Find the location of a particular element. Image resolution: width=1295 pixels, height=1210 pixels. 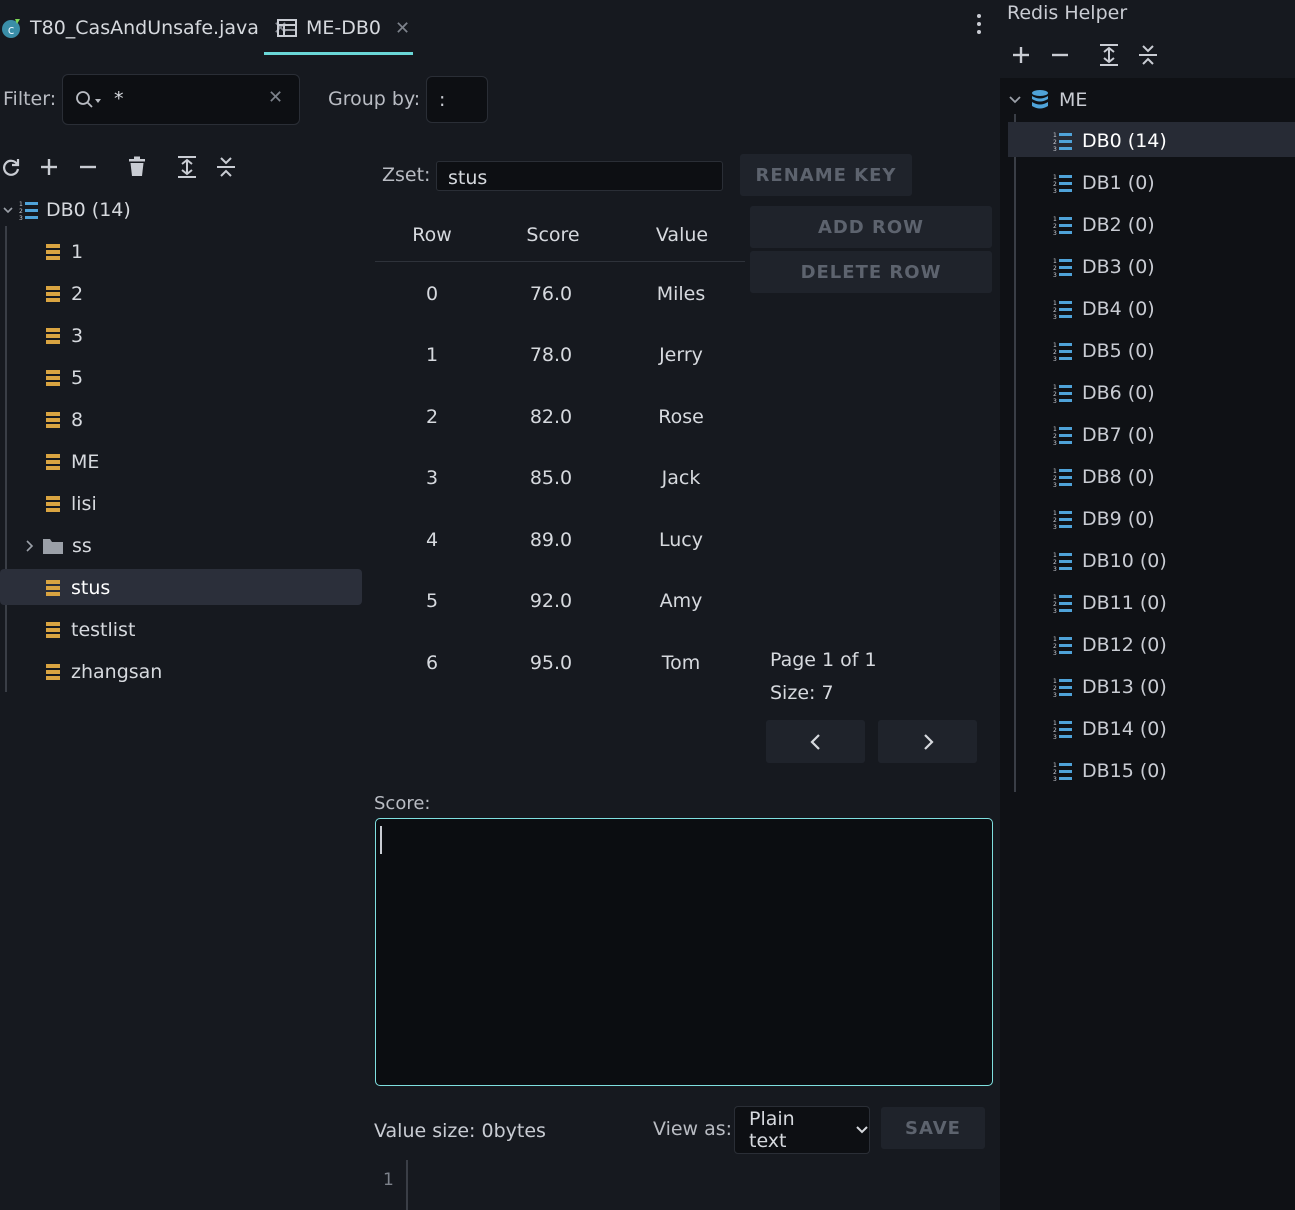

table-row: 3 85.0 Jack is located at coordinates (560, 480).